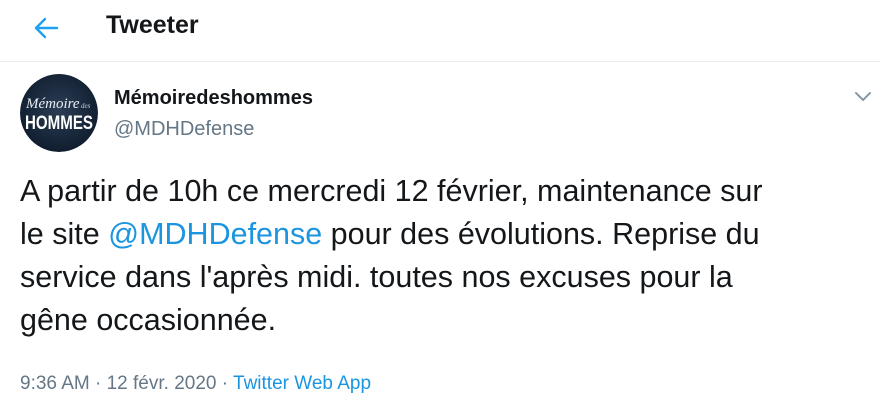 This screenshot has height=414, width=880. Describe the element at coordinates (302, 383) in the screenshot. I see `tweet-source-link: Twitter Web App` at that location.